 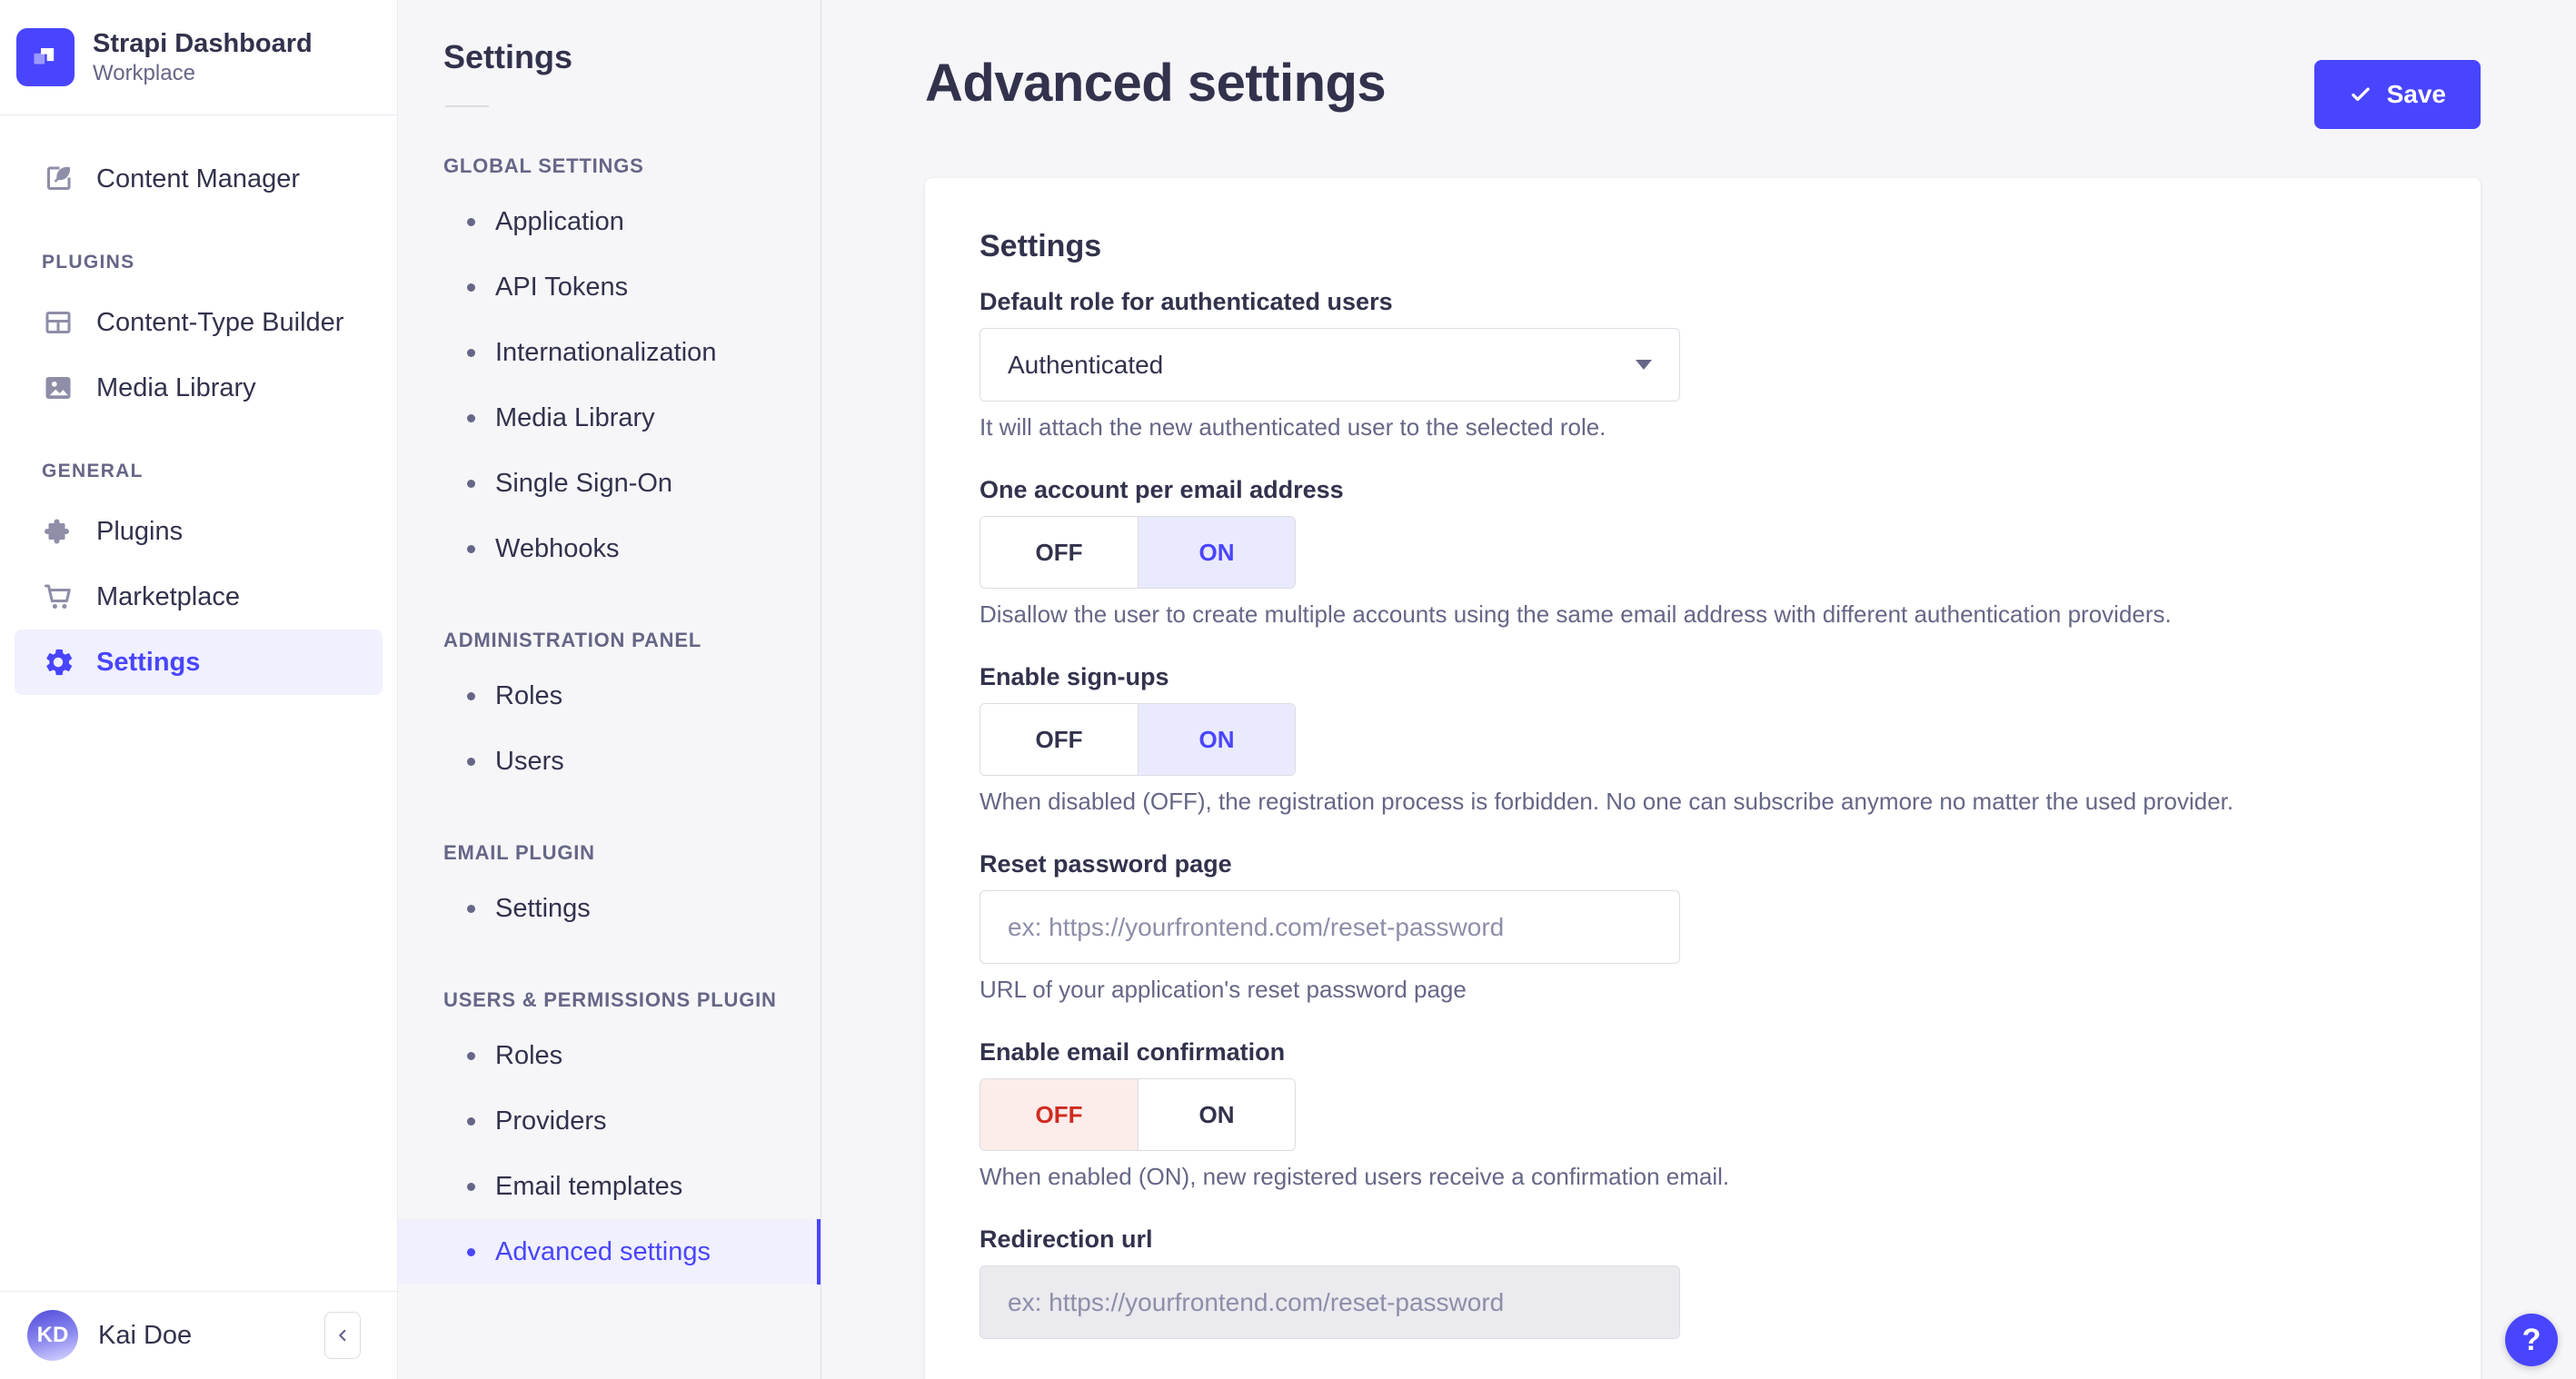 I want to click on sidebar-item-label: Content Manager, so click(x=199, y=178).